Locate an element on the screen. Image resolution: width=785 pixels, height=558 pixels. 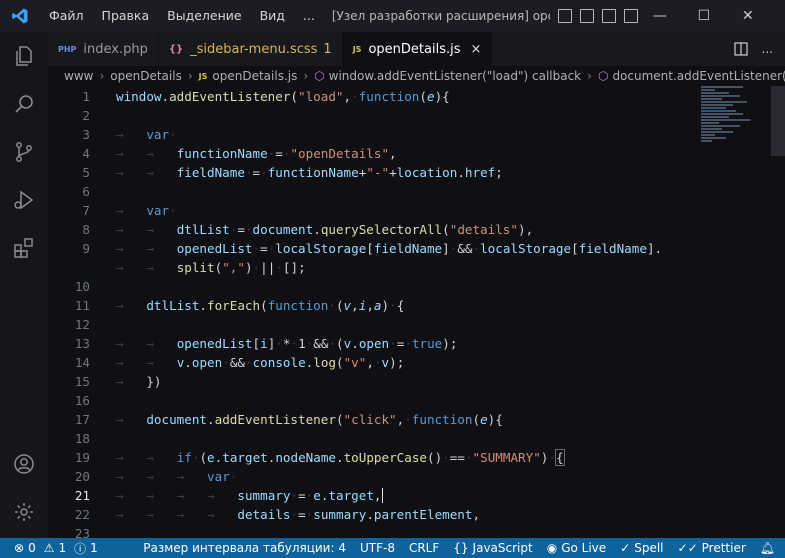
tab-sidebar-menu-scss: {} _sidebar-menu.scss 1 is located at coordinates (251, 49).